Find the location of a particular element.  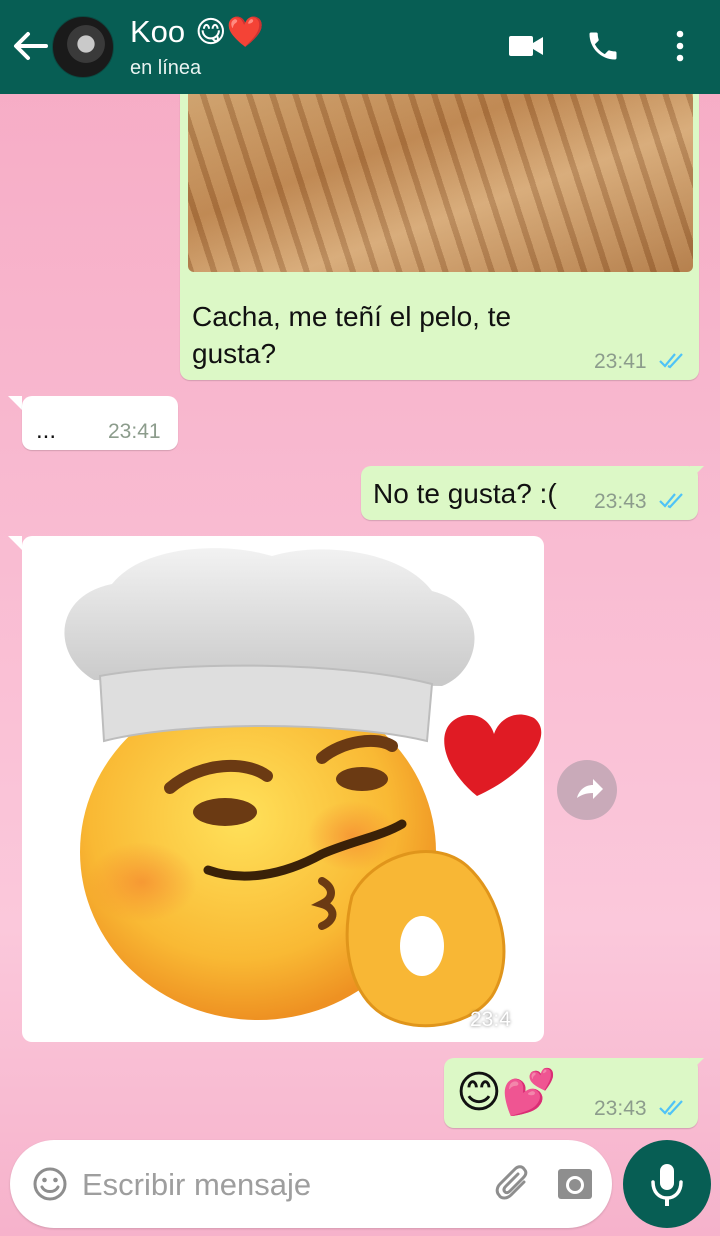

contact-name: Koo is located at coordinates (158, 31).